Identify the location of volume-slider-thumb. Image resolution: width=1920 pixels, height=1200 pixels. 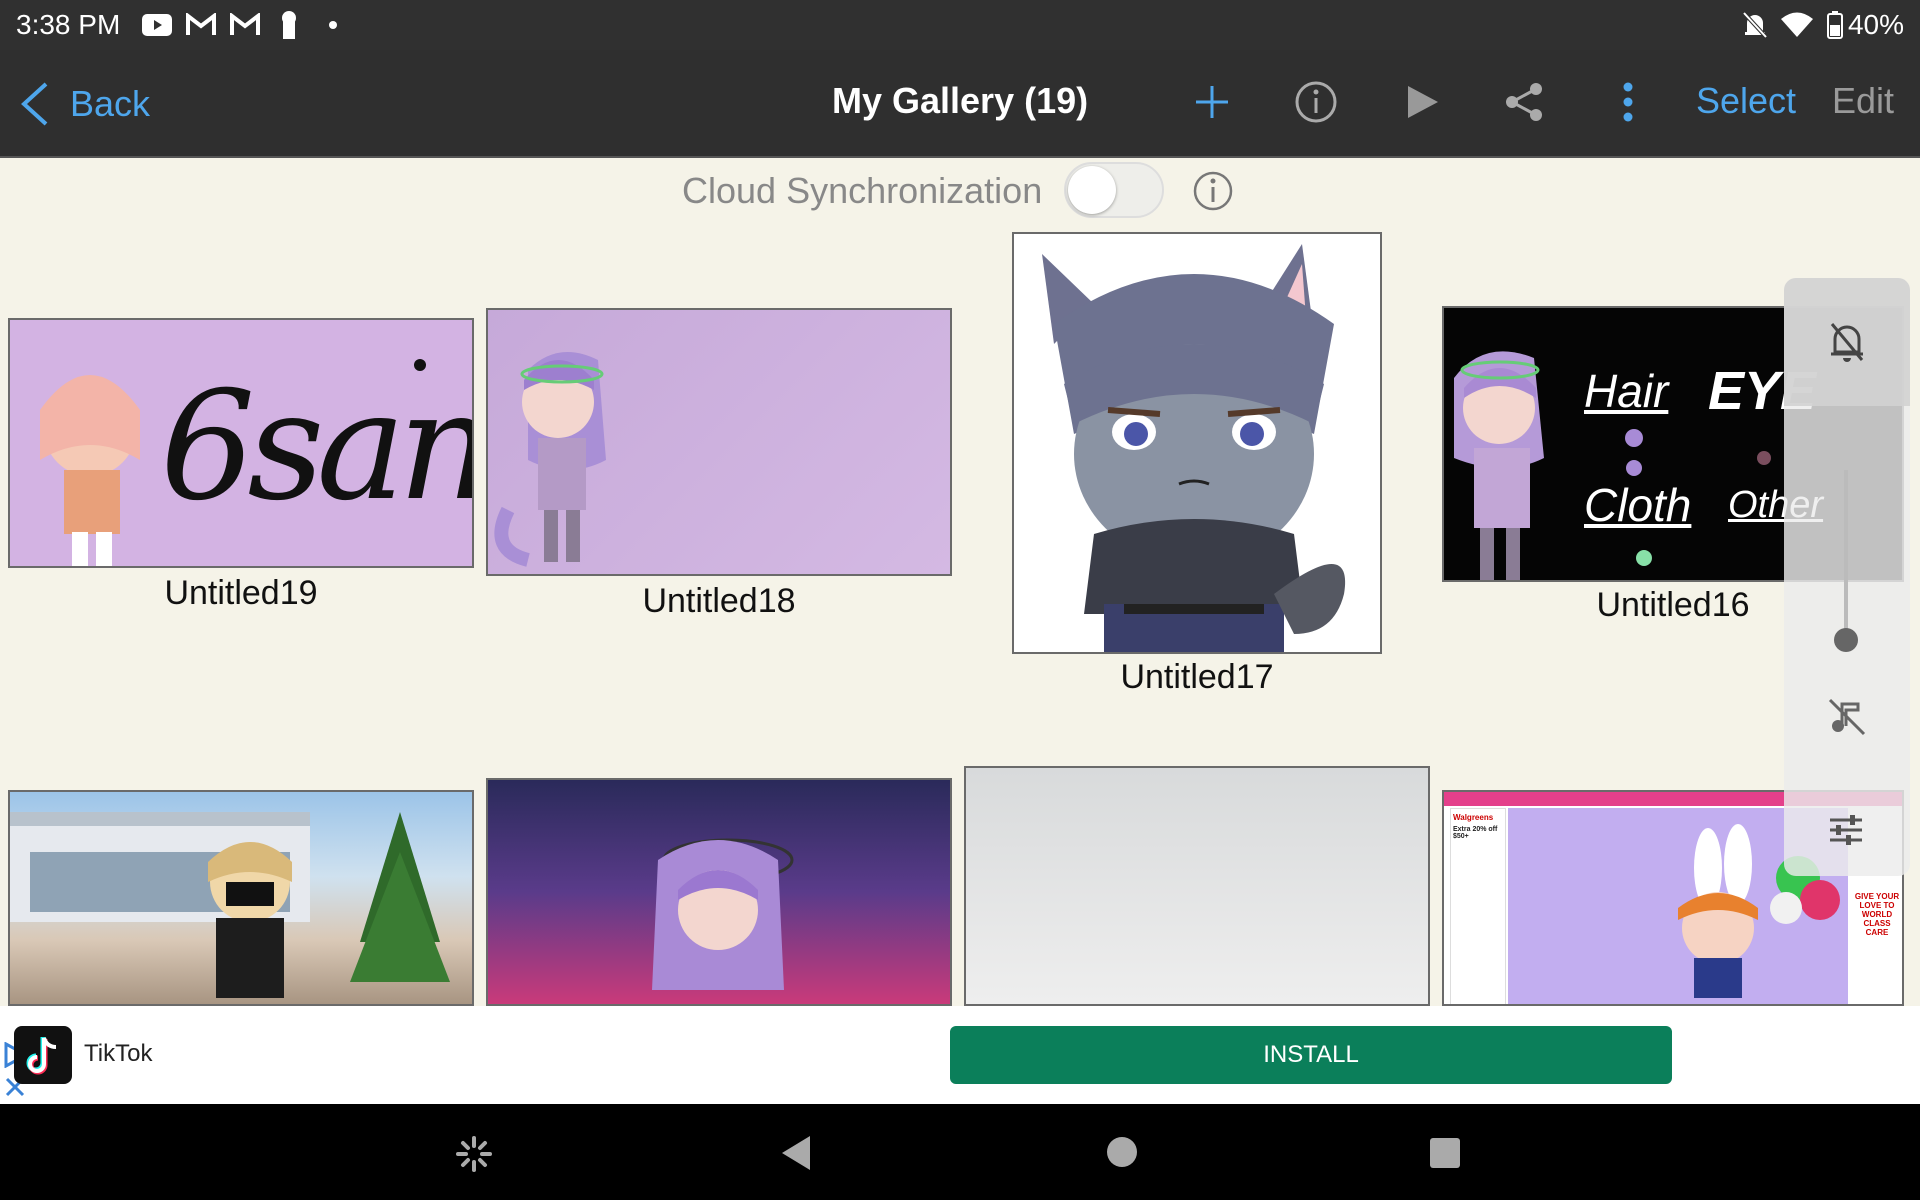
(1846, 640).